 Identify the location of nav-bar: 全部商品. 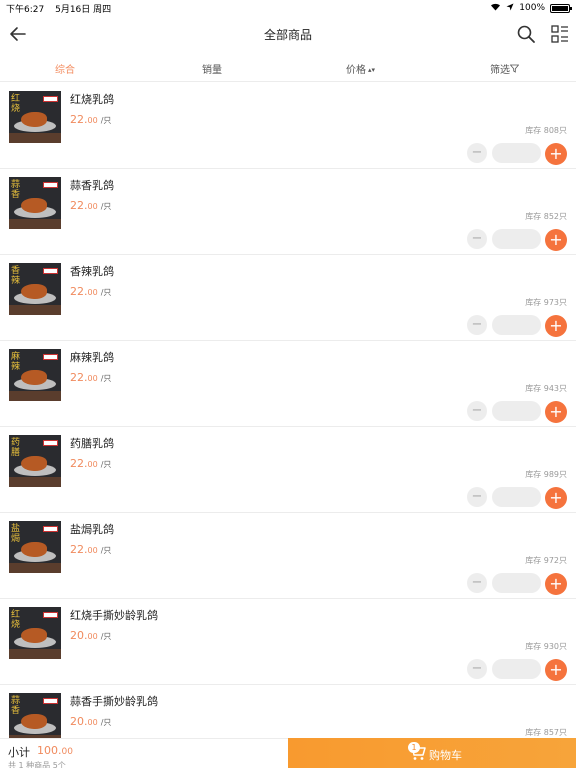
(288, 34).